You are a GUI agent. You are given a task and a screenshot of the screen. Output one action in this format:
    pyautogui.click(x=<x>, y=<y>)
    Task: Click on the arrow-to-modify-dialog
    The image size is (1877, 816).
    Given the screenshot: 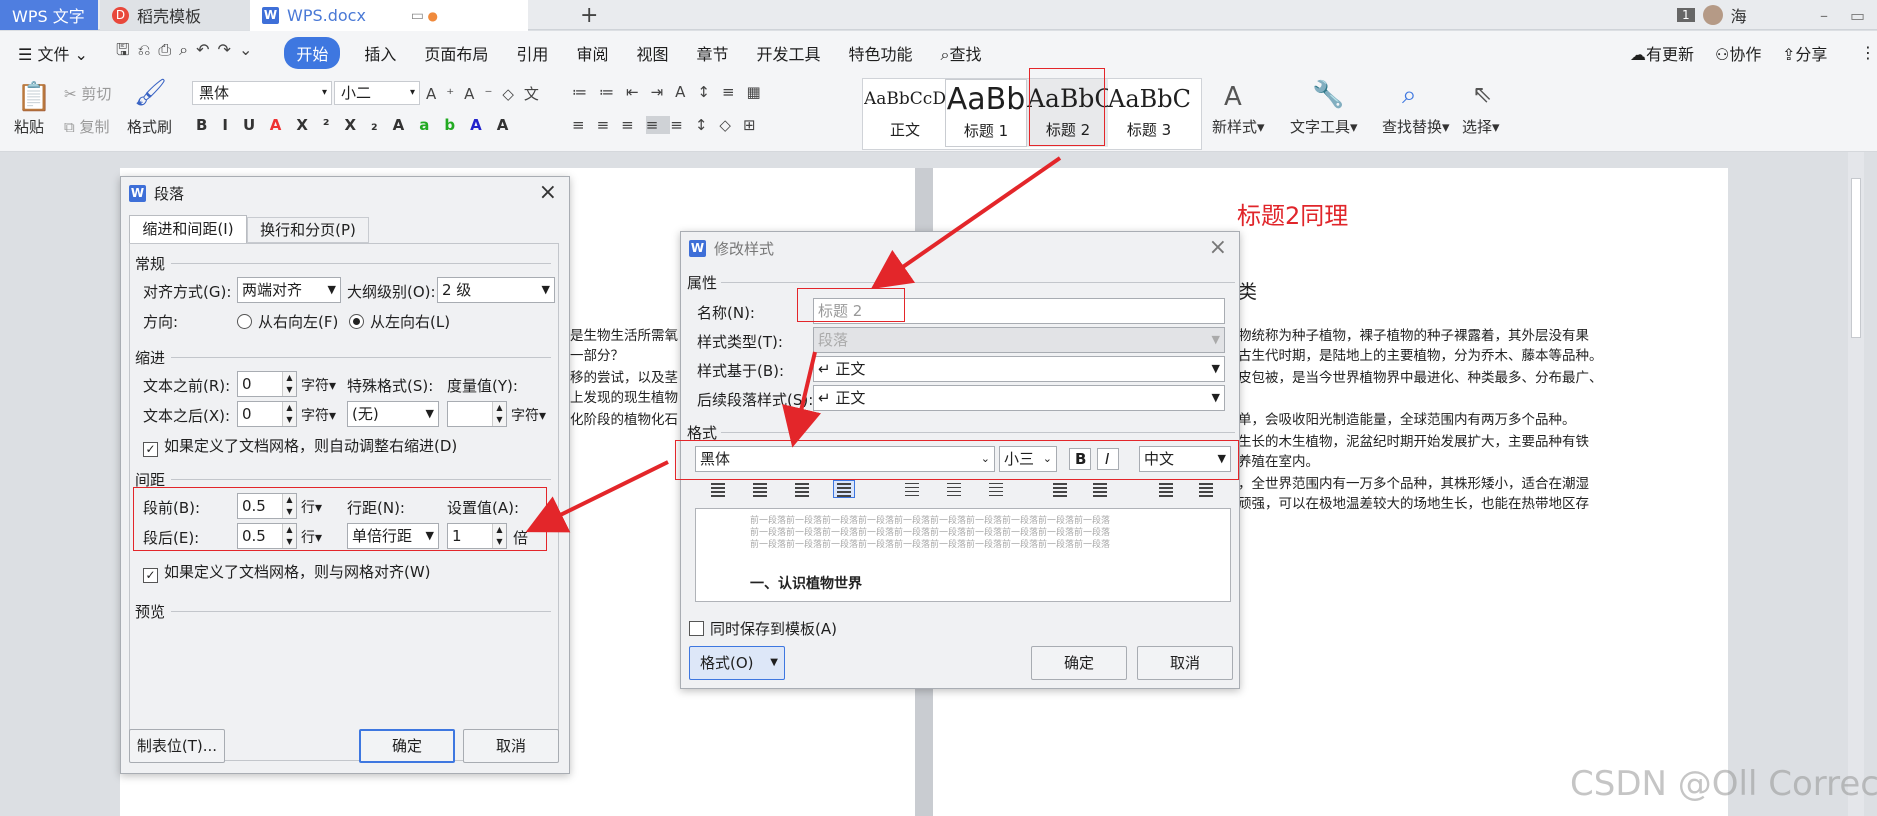 What is the action you would take?
    pyautogui.click(x=966, y=223)
    